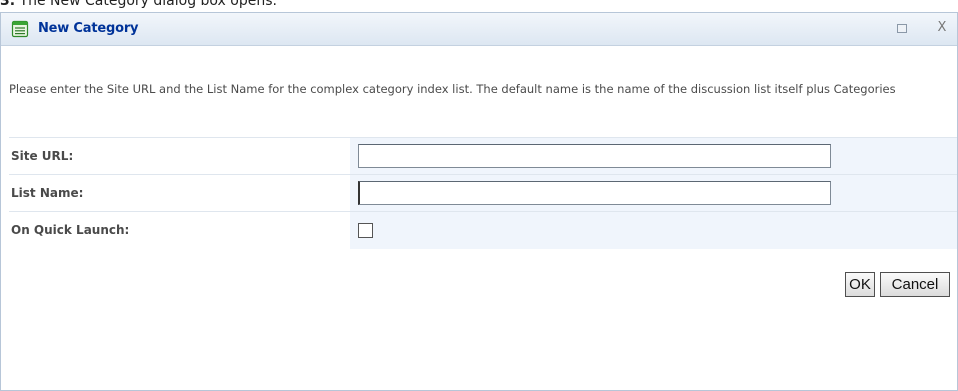 Image resolution: width=958 pixels, height=391 pixels. What do you see at coordinates (179, 193) in the screenshot?
I see `list-name-label: List Name:` at bounding box center [179, 193].